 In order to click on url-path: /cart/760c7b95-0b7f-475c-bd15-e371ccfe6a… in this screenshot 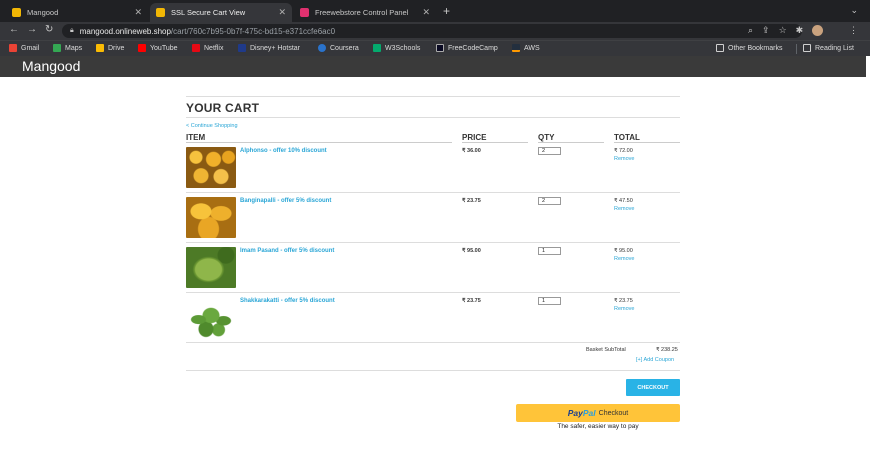, I will do `click(253, 31)`.